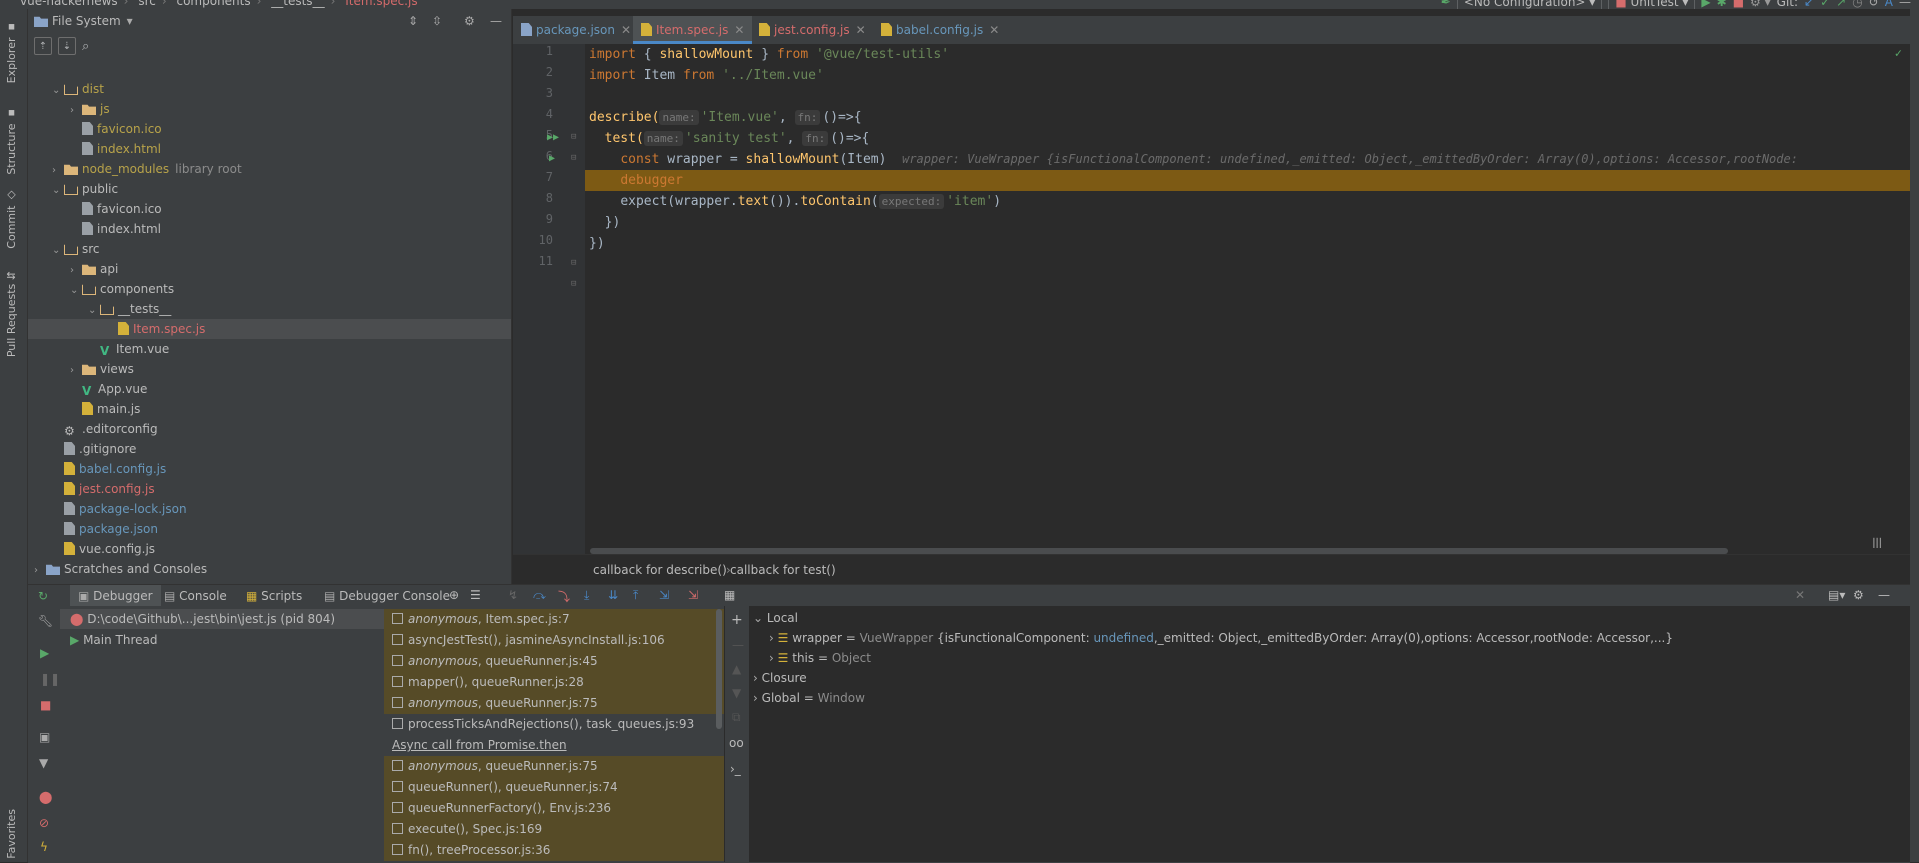  I want to click on force-step-into-icon: ⇊, so click(613, 595).